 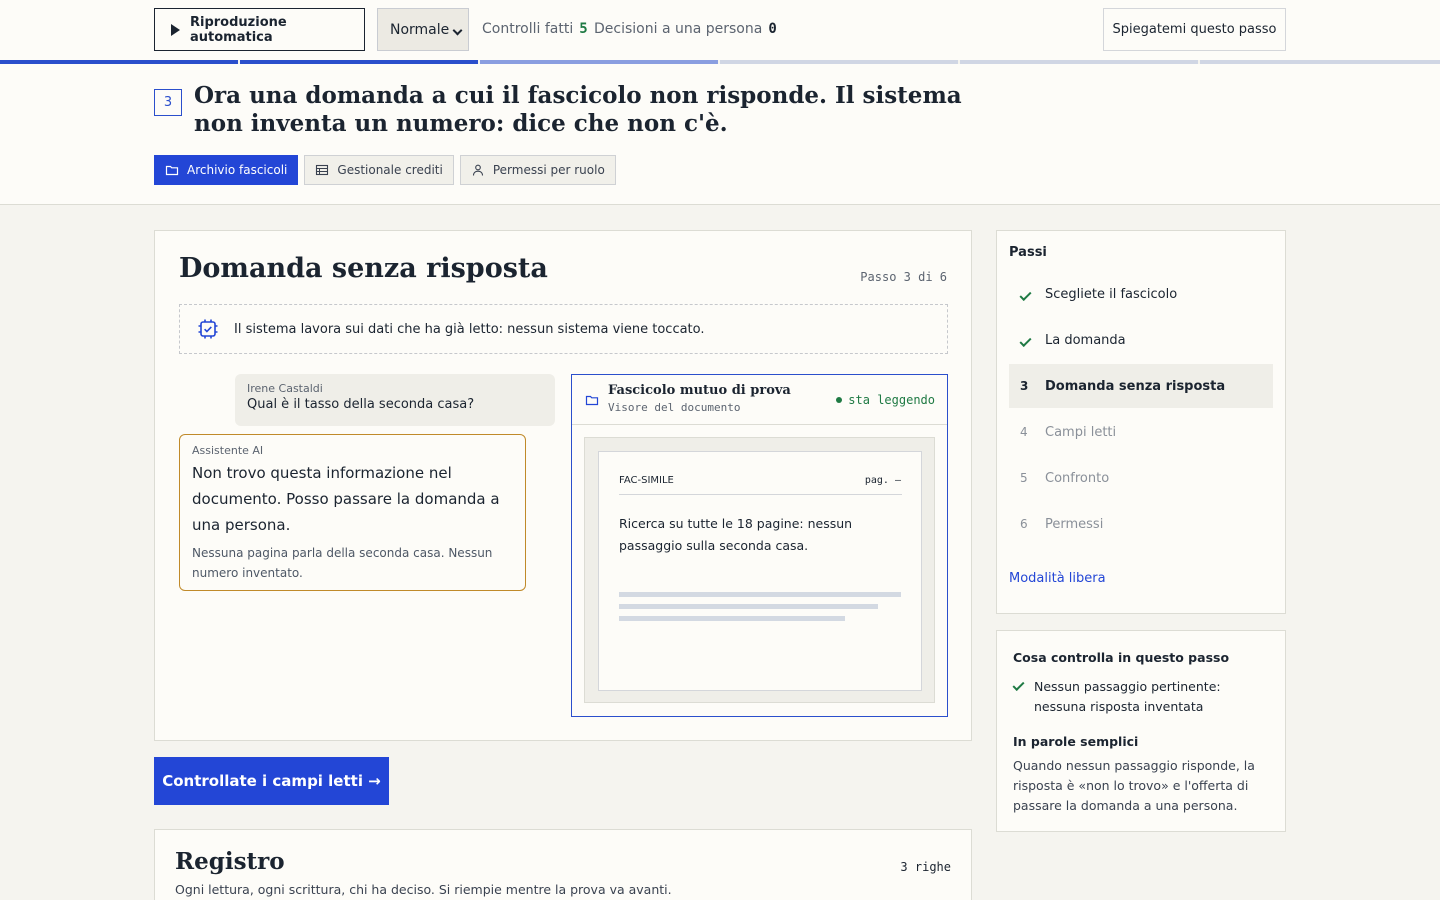 I want to click on log-row-count: 3 righe, so click(x=925, y=867).